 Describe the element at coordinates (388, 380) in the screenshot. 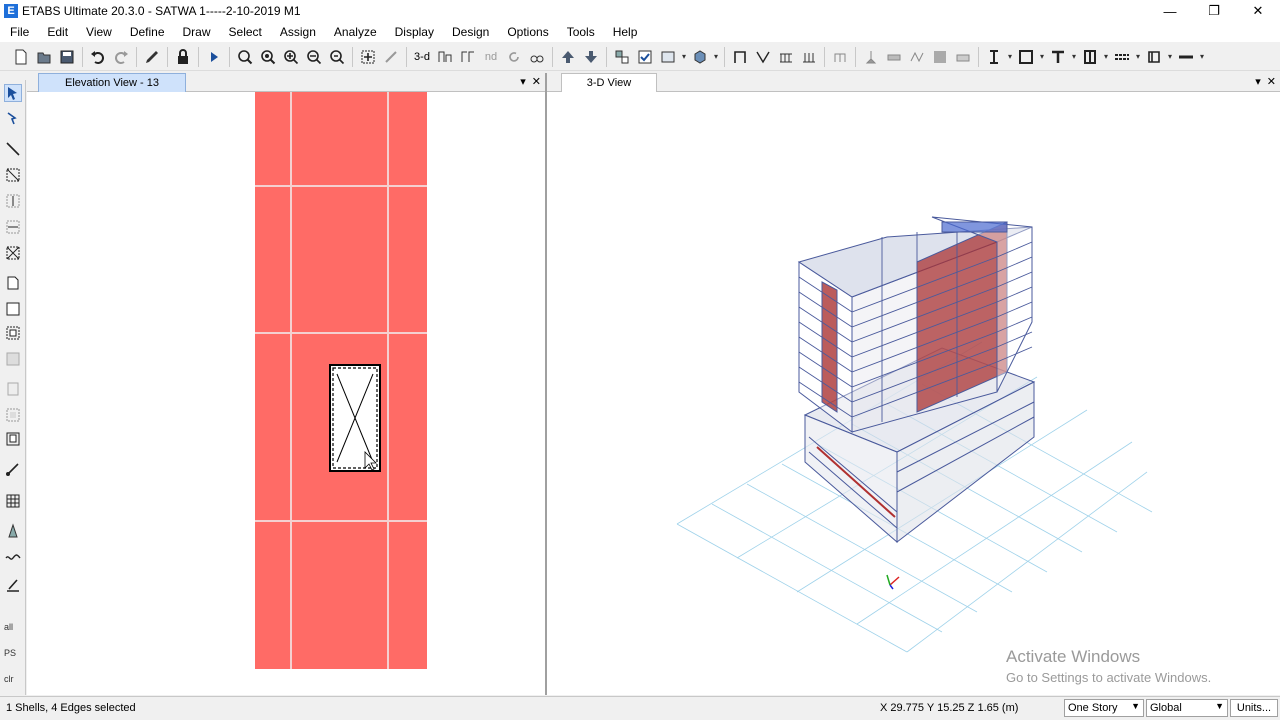

I see `grid-line-vertical` at that location.